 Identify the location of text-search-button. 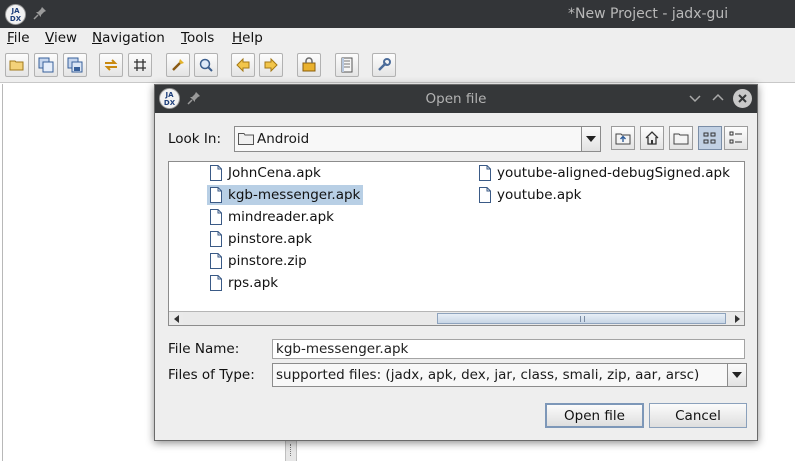
(178, 65).